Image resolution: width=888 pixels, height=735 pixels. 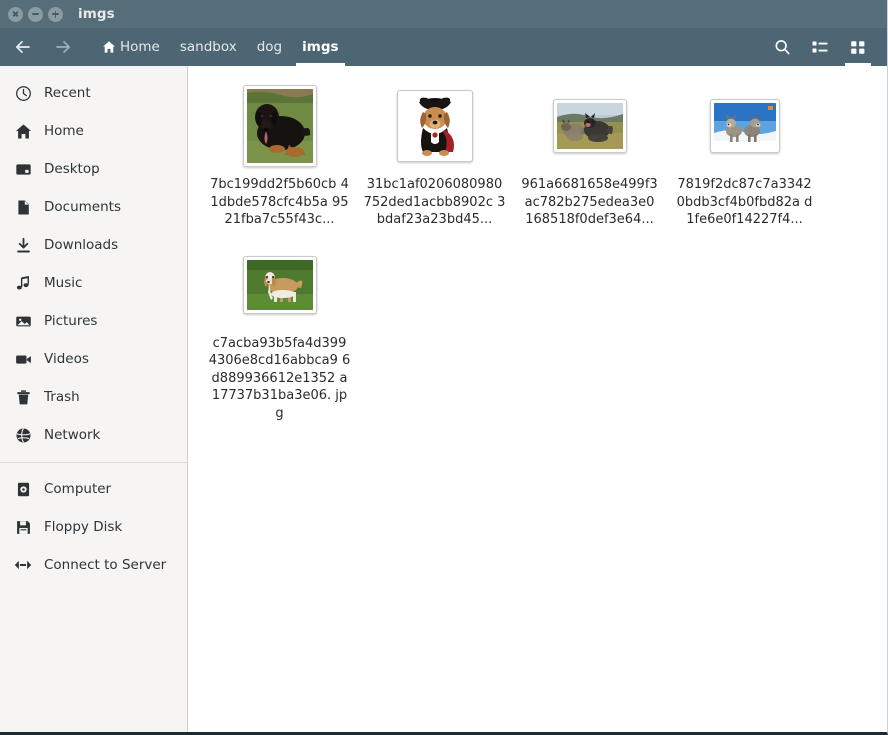 I want to click on maximize-icon, so click(x=55, y=14).